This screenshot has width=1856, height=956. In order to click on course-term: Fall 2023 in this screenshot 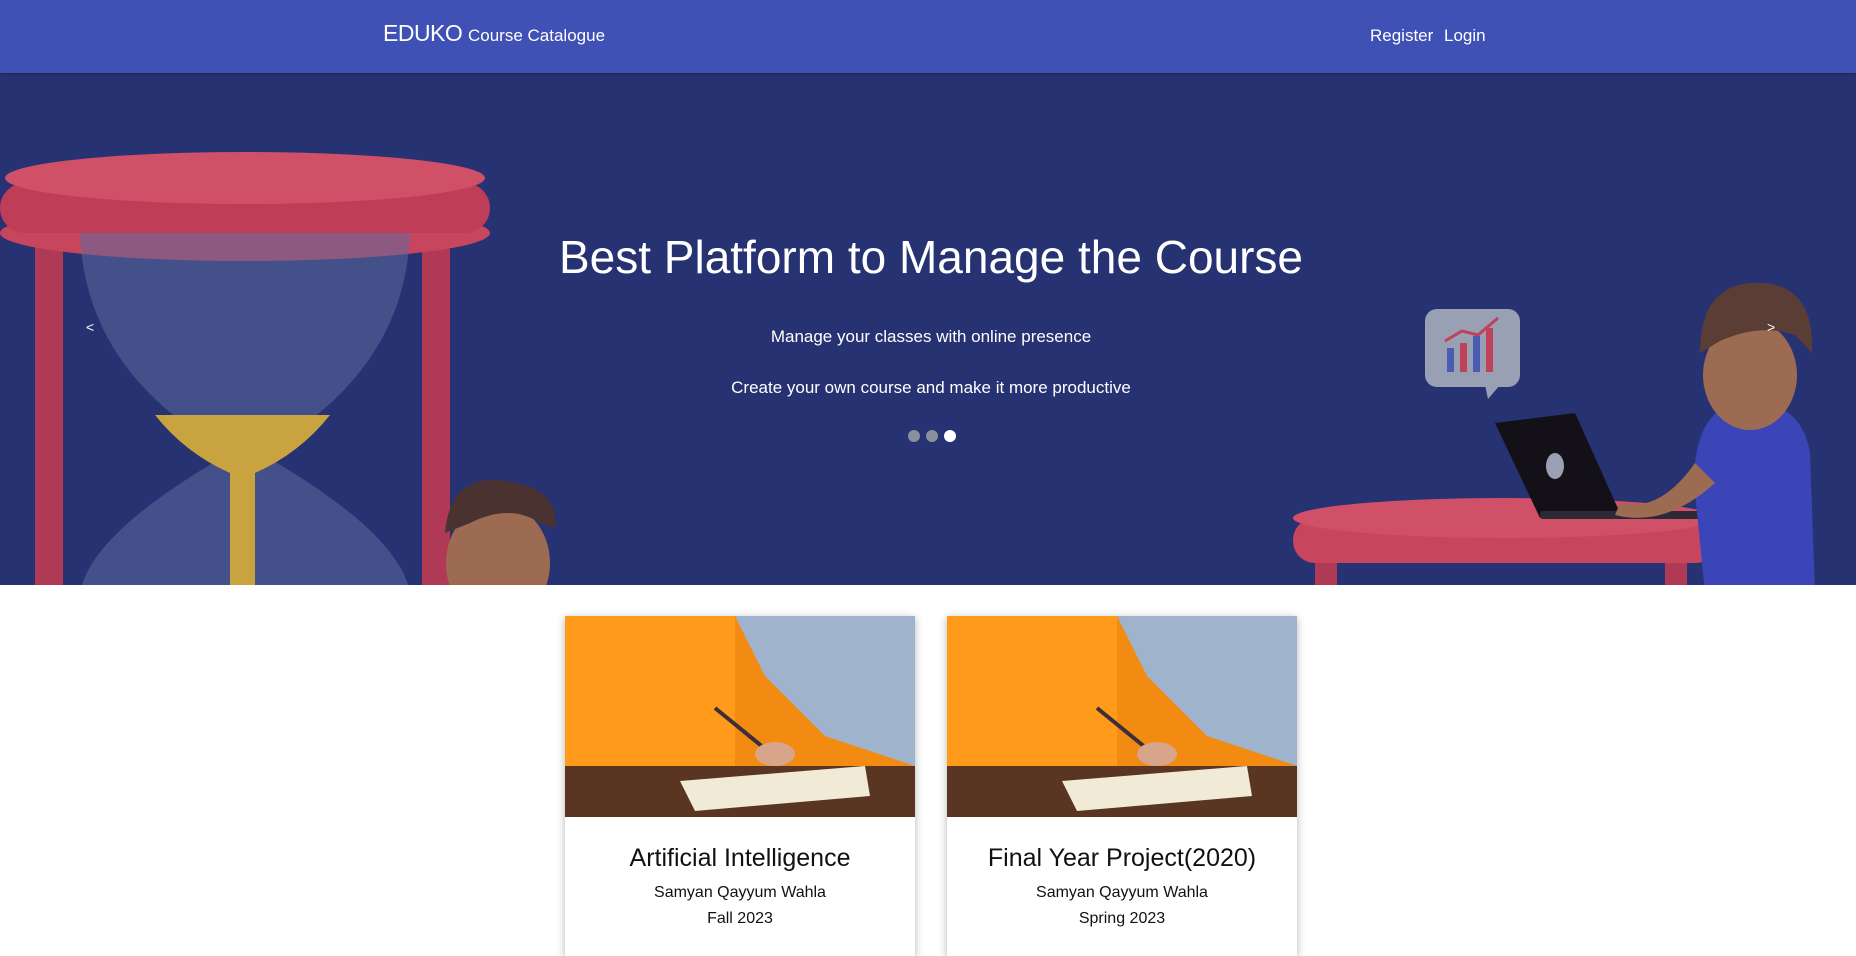, I will do `click(740, 918)`.